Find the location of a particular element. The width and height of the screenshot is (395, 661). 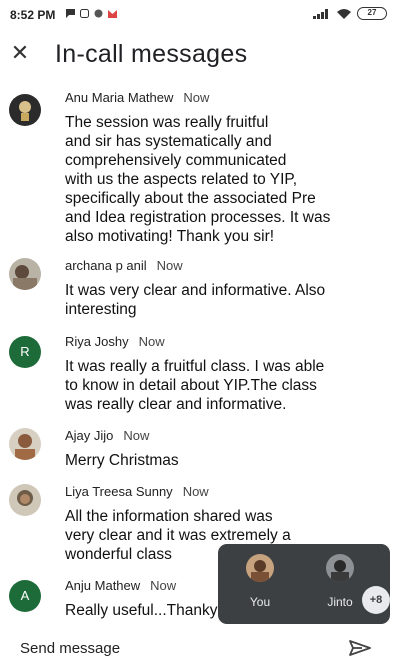

close-icon: ✕ is located at coordinates (20, 53).